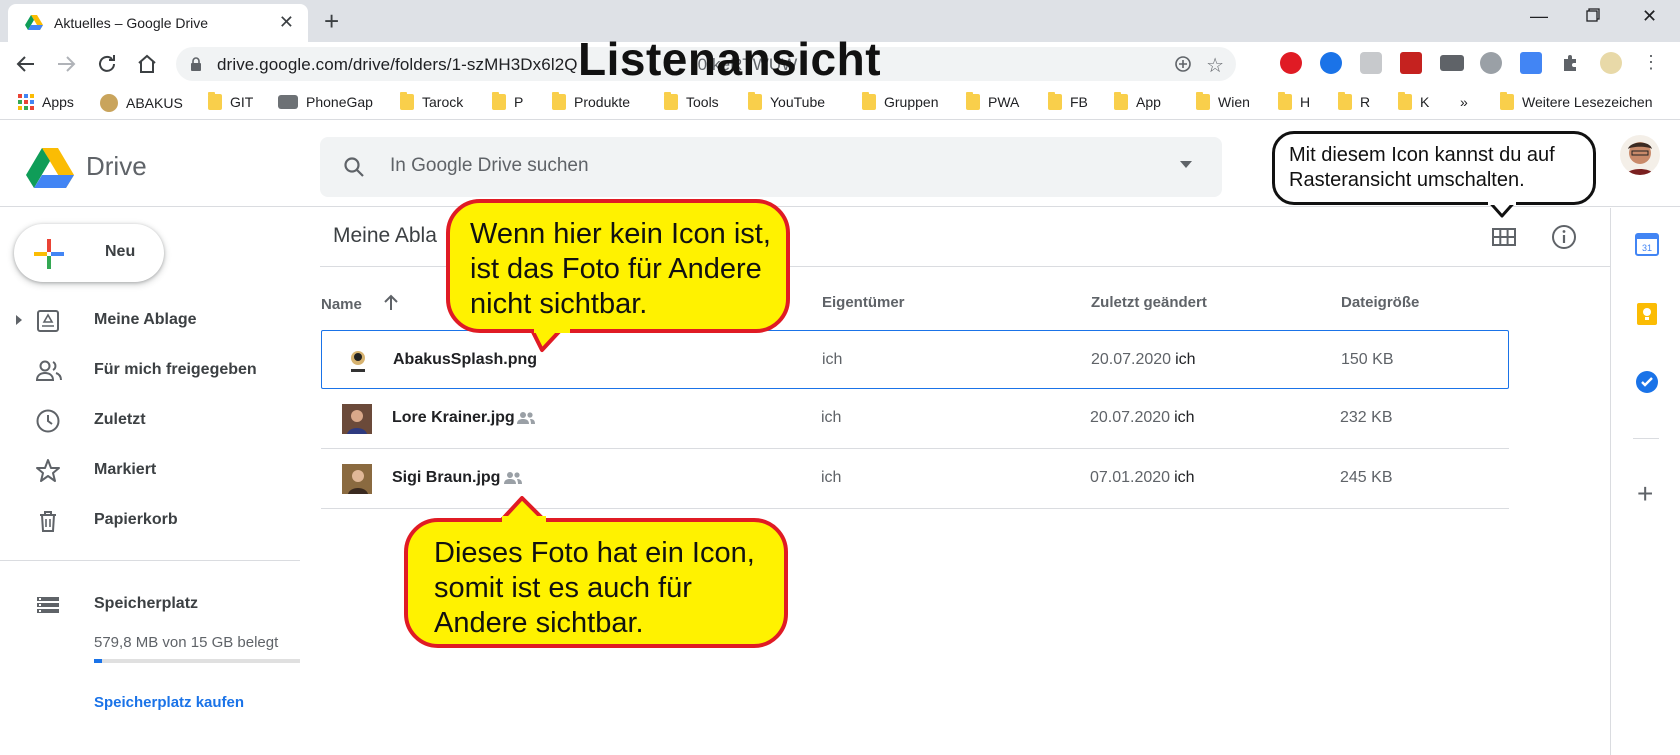 The image size is (1680, 755). I want to click on sidebar-item-starred: Markiert, so click(150, 470).